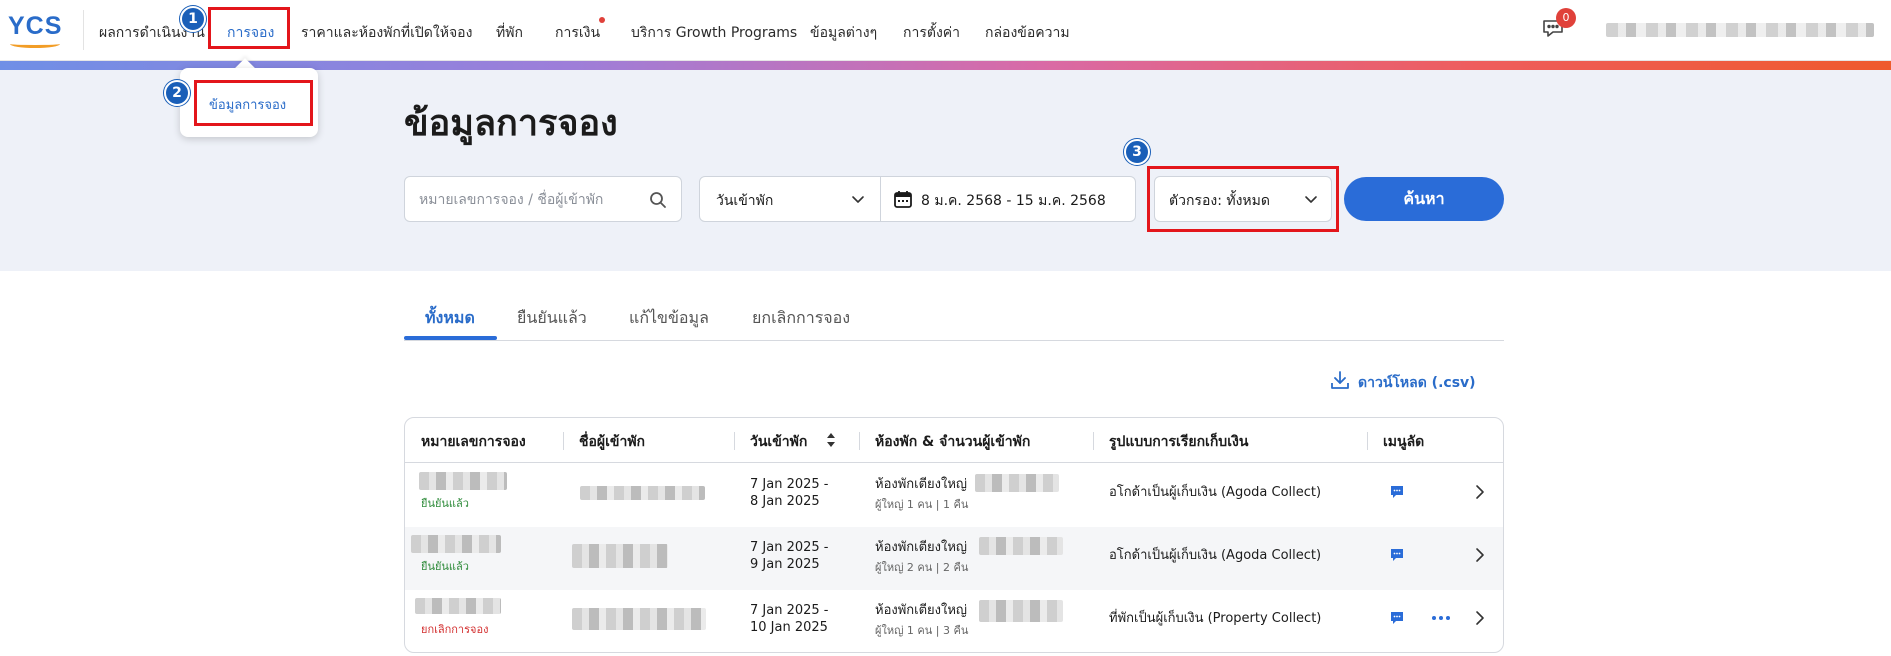 The height and width of the screenshot is (656, 1891). I want to click on logo-text: YCS, so click(35, 26).